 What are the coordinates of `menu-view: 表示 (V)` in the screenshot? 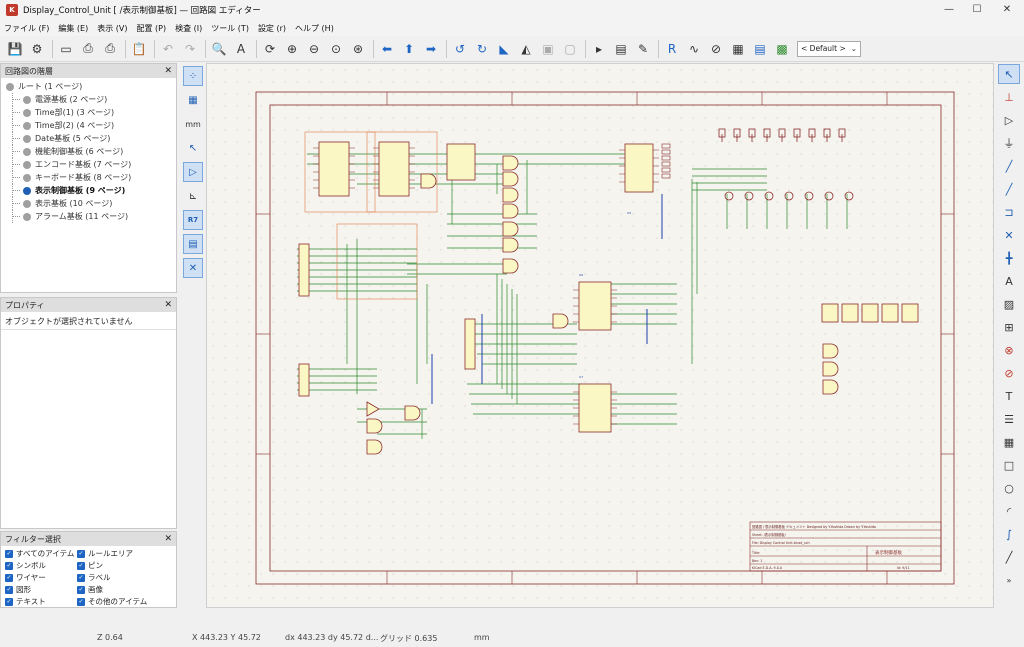 It's located at (112, 28).